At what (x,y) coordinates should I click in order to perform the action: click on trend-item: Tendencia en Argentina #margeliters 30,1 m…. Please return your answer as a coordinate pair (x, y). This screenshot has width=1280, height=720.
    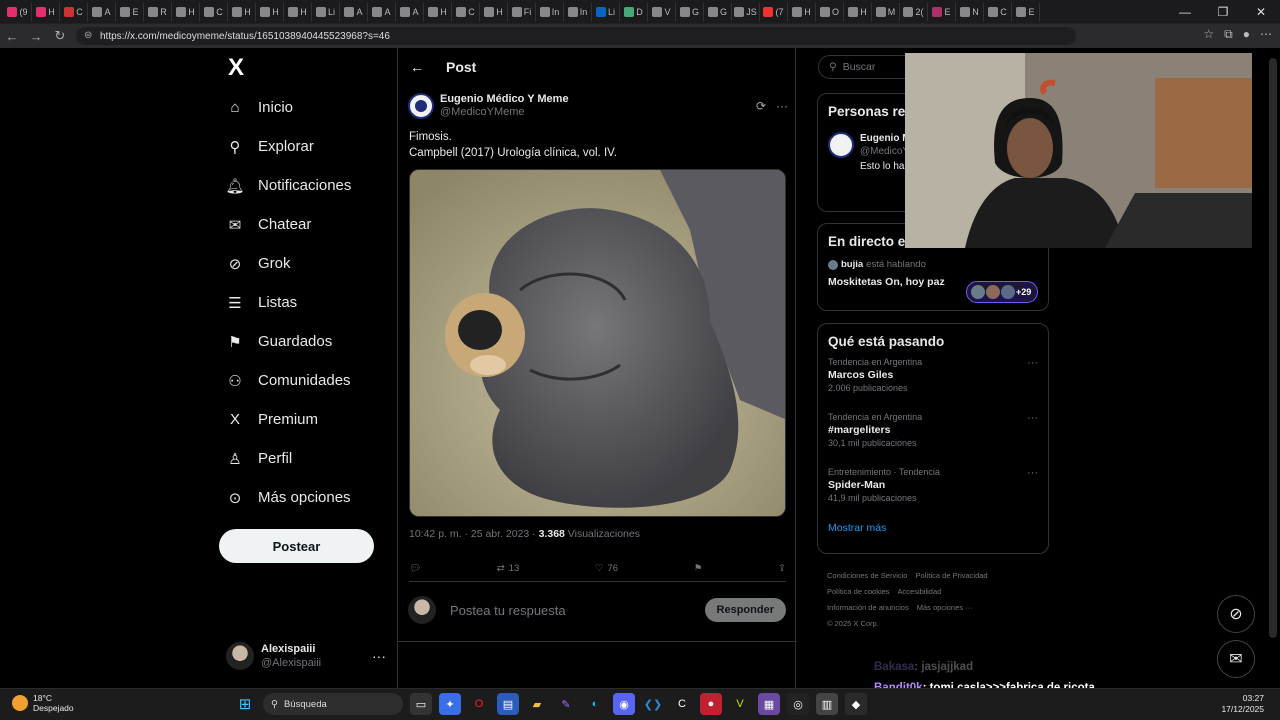
    Looking at the image, I should click on (933, 431).